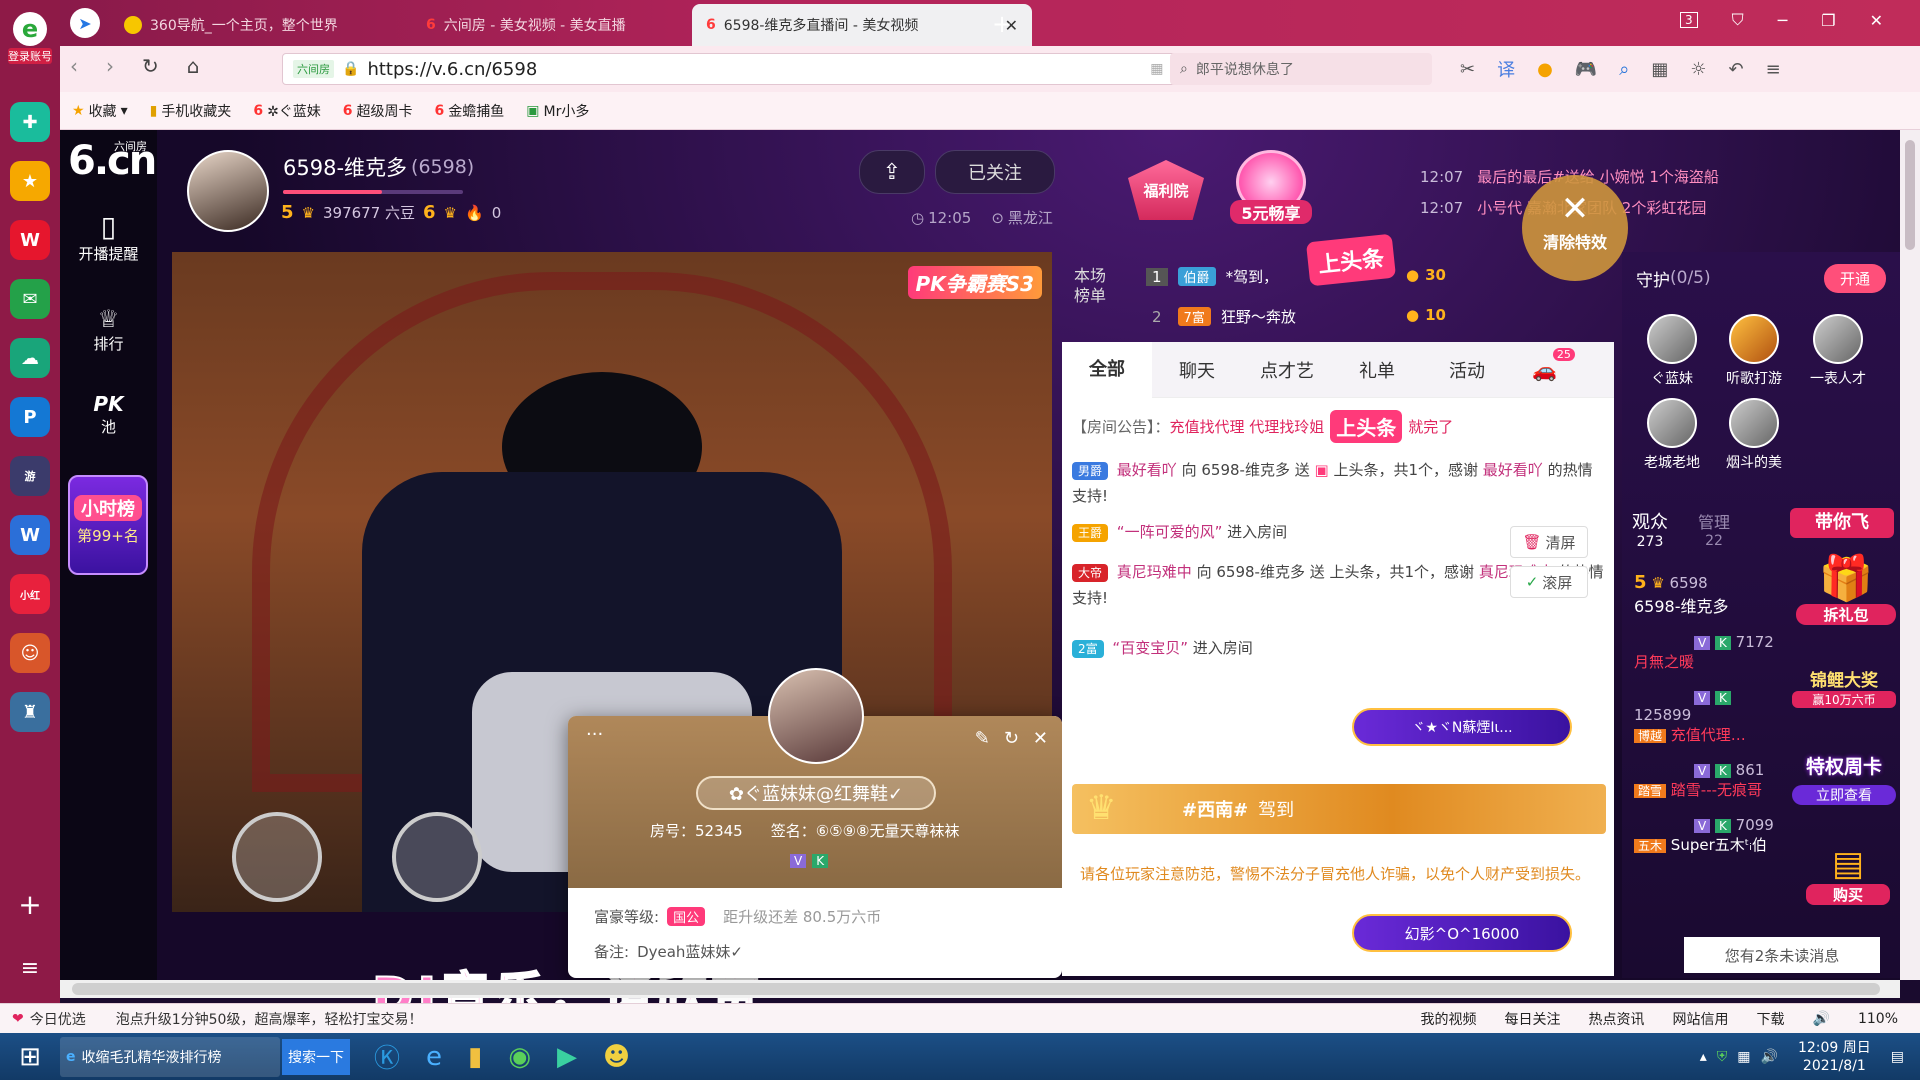 This screenshot has width=1920, height=1080. What do you see at coordinates (1876, 20) in the screenshot?
I see `close-window-icon: ✕` at bounding box center [1876, 20].